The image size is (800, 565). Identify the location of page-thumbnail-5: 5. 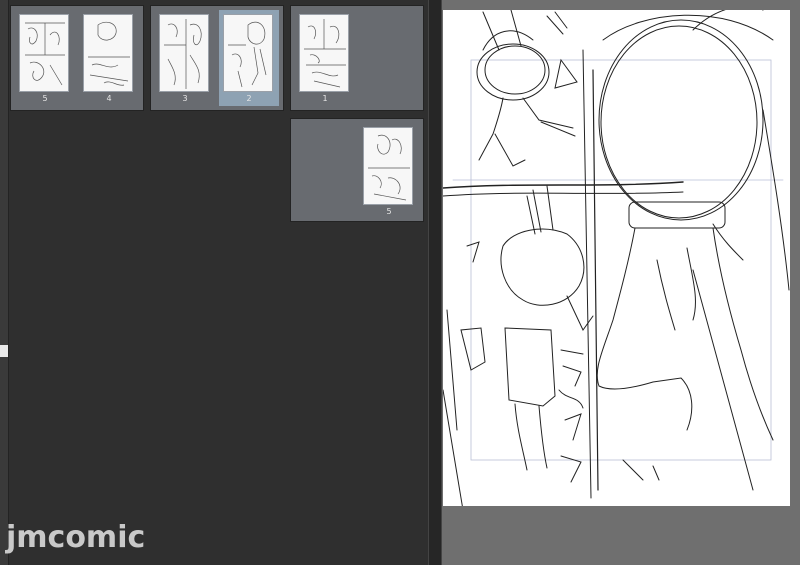
(45, 58).